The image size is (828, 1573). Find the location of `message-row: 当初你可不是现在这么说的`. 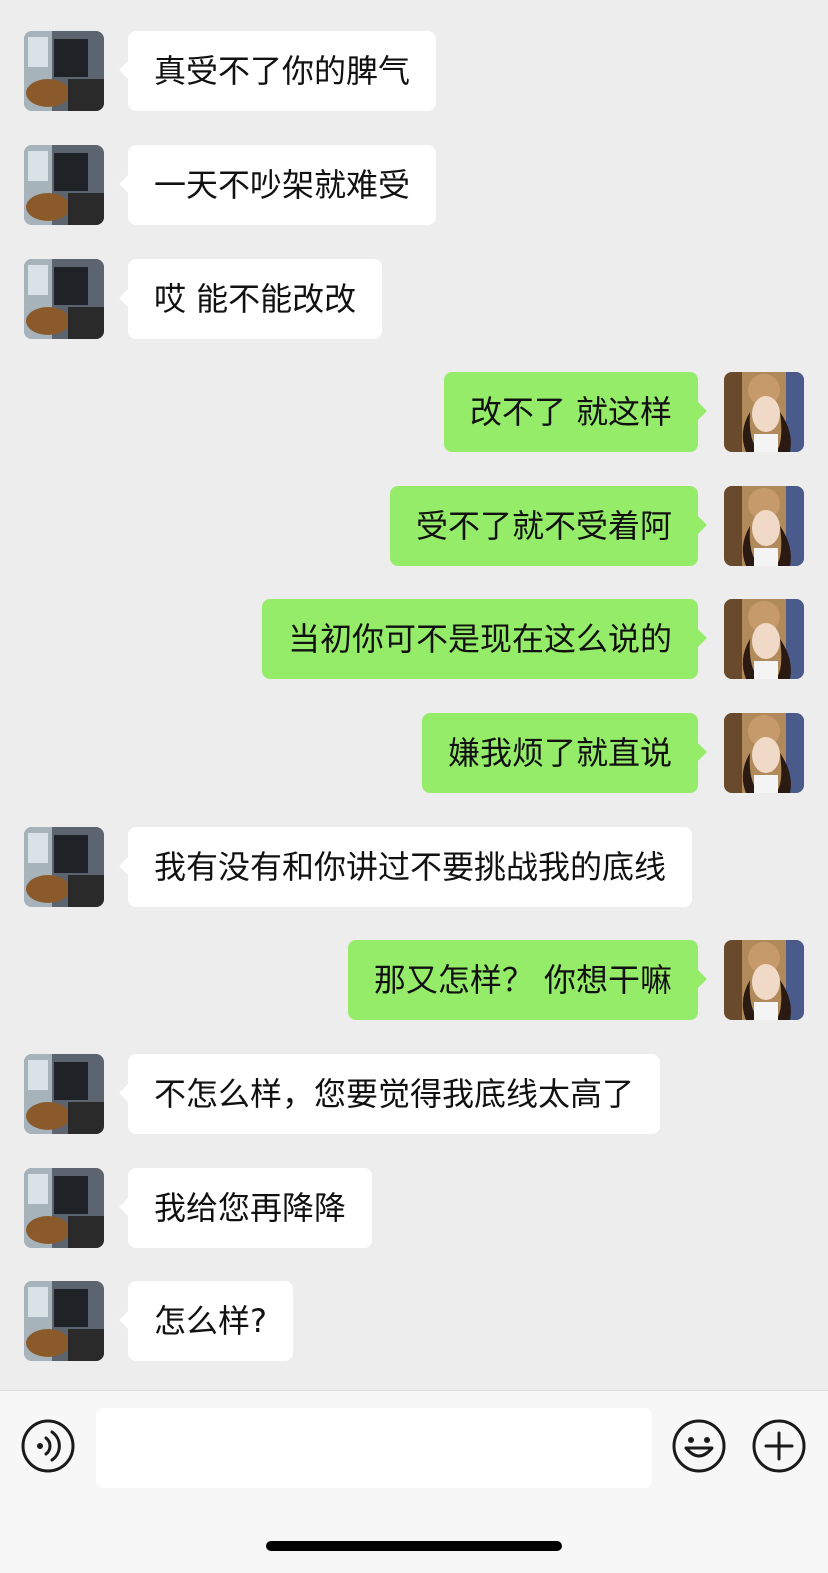

message-row: 当初你可不是现在这么说的 is located at coordinates (414, 639).